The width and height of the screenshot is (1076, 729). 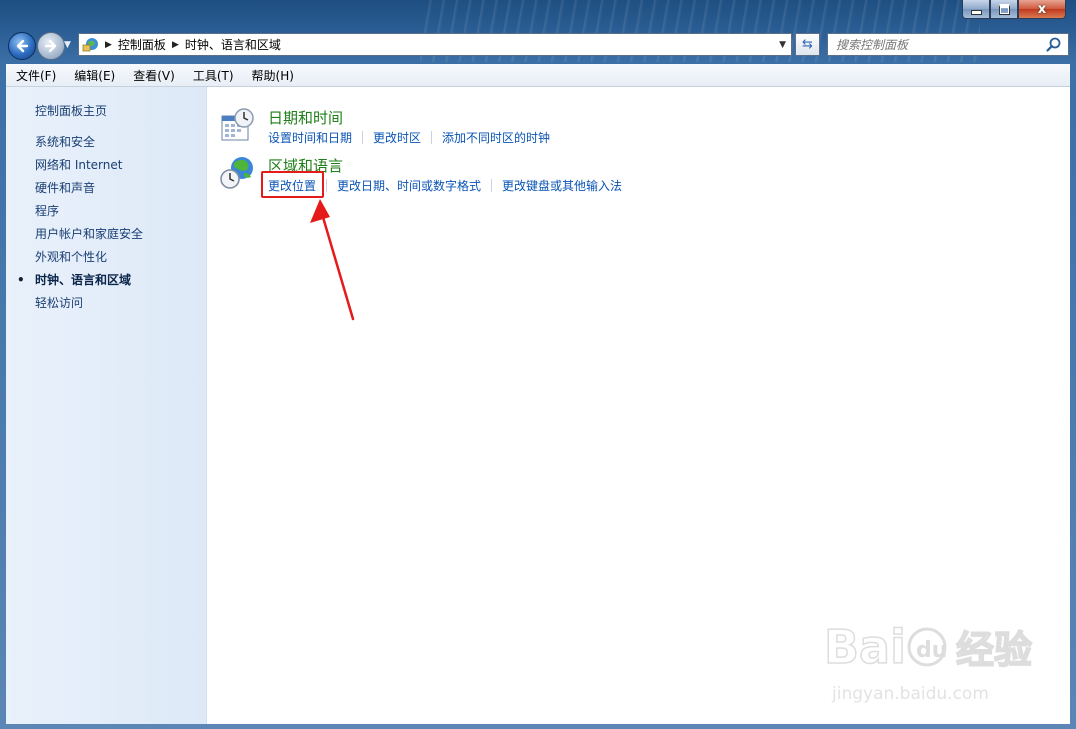 I want to click on close-icon: x, so click(x=1042, y=9).